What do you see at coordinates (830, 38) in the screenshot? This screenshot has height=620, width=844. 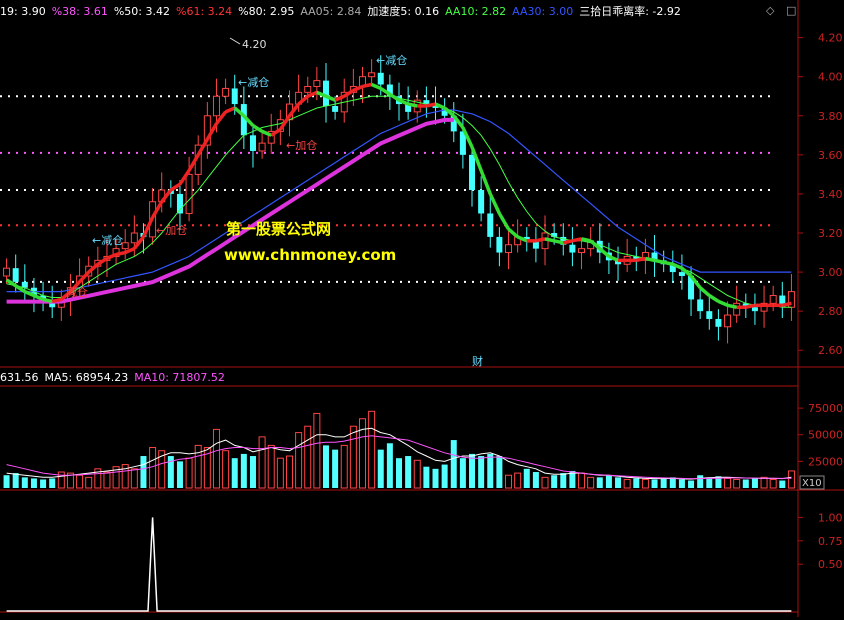 I see `price-tick-label: 4.20` at bounding box center [830, 38].